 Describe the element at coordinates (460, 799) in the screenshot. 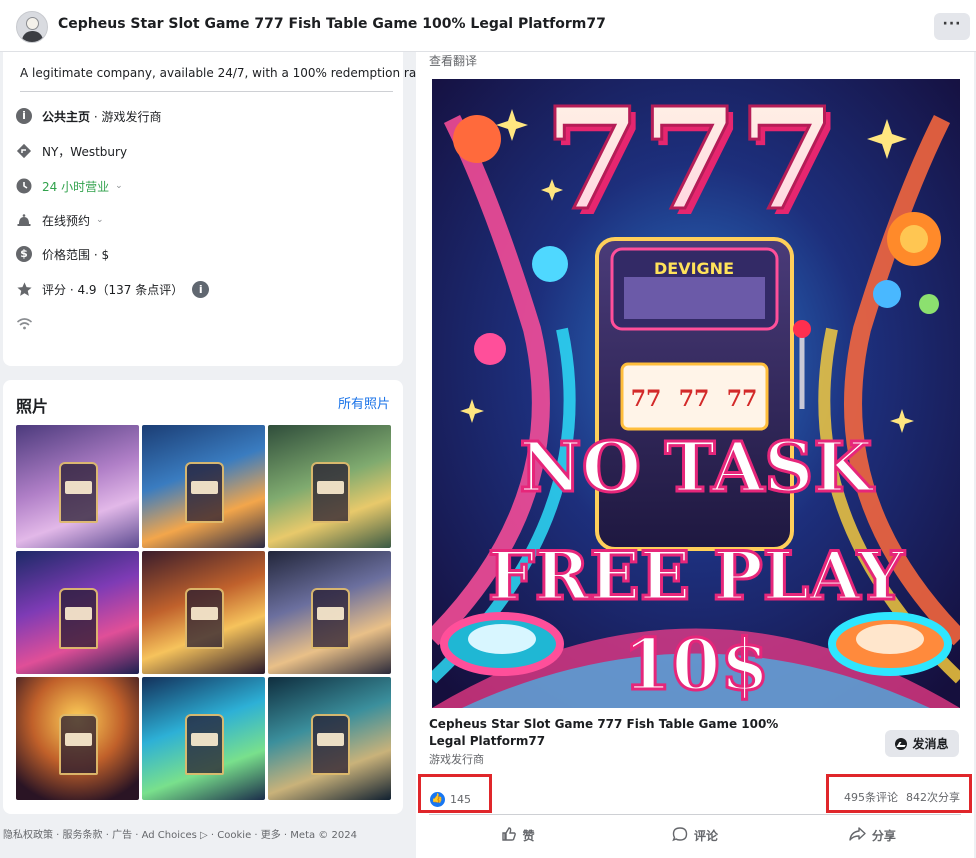

I see `like-count-value: 145` at that location.